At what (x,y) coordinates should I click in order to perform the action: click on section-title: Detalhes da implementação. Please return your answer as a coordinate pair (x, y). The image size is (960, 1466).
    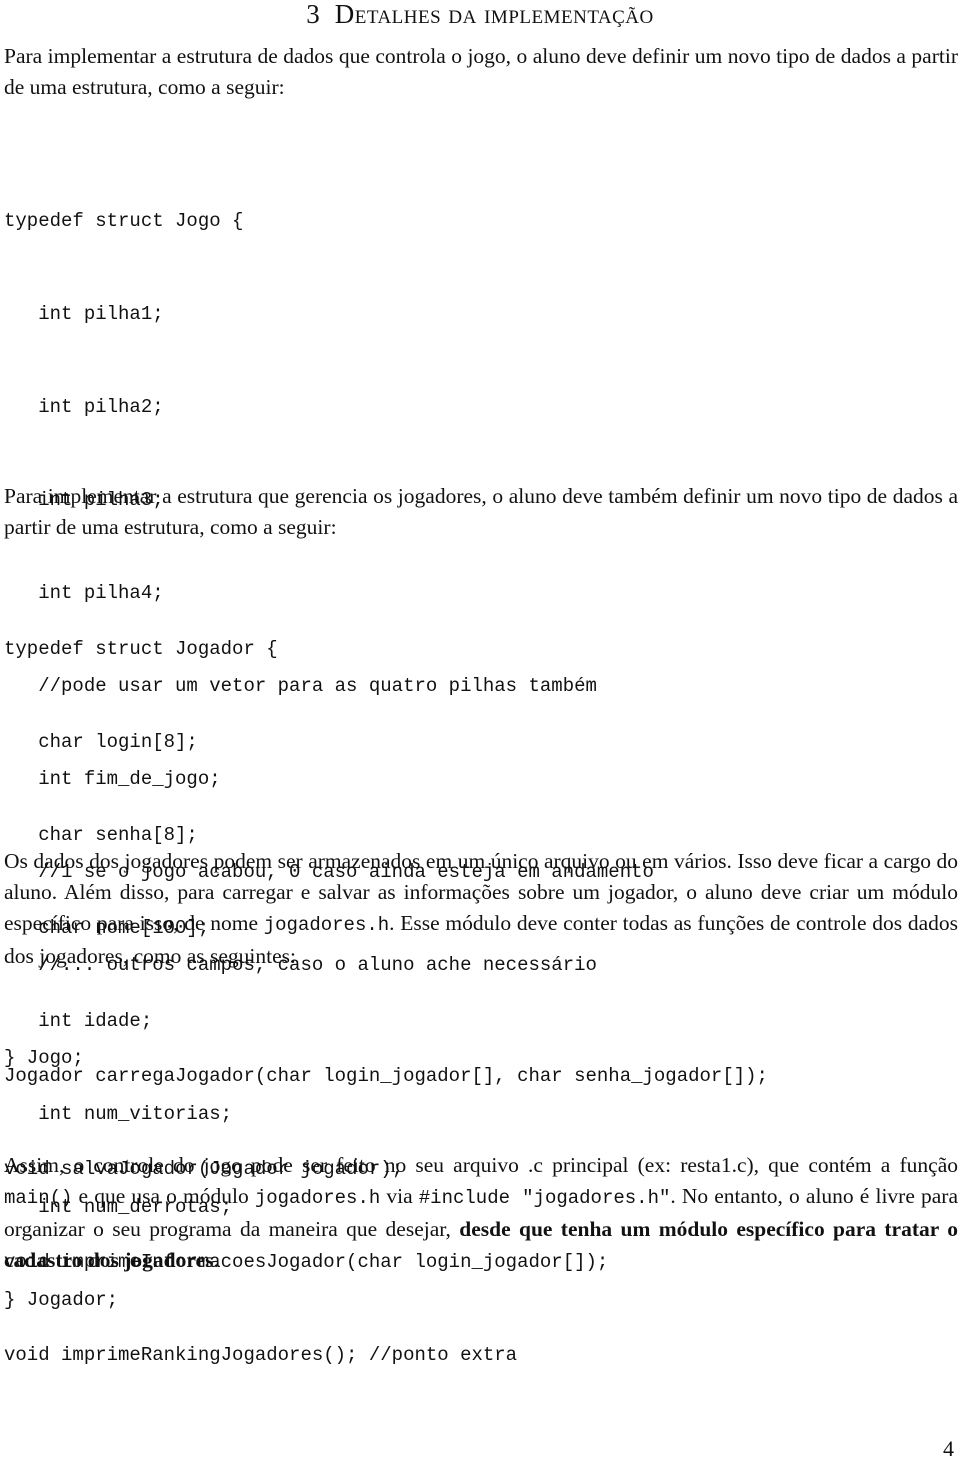
    Looking at the image, I should click on (494, 14).